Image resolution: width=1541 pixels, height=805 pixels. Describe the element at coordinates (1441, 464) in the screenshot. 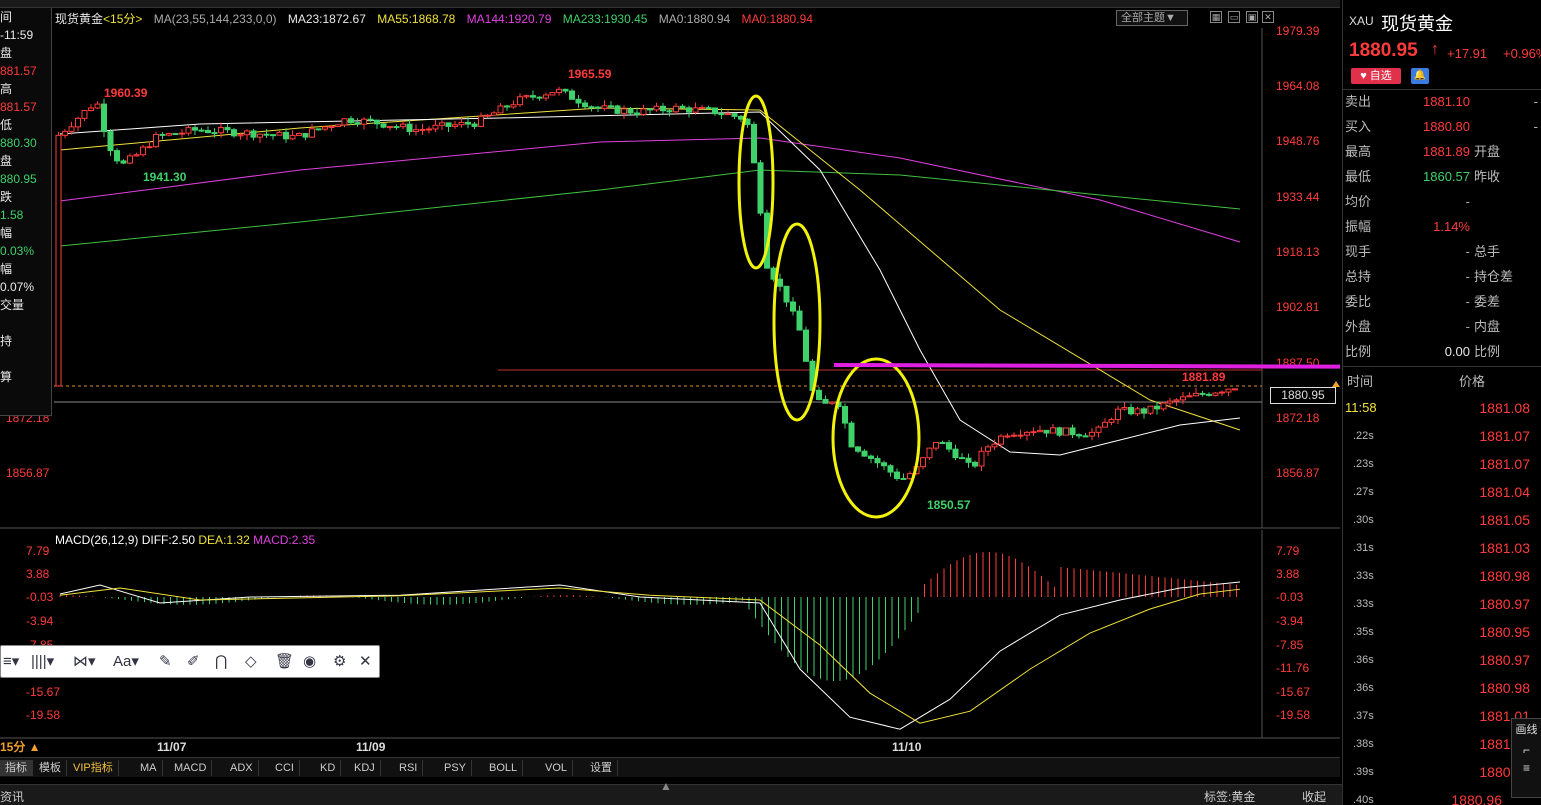

I see `tick-row: .23s 1881.07` at that location.